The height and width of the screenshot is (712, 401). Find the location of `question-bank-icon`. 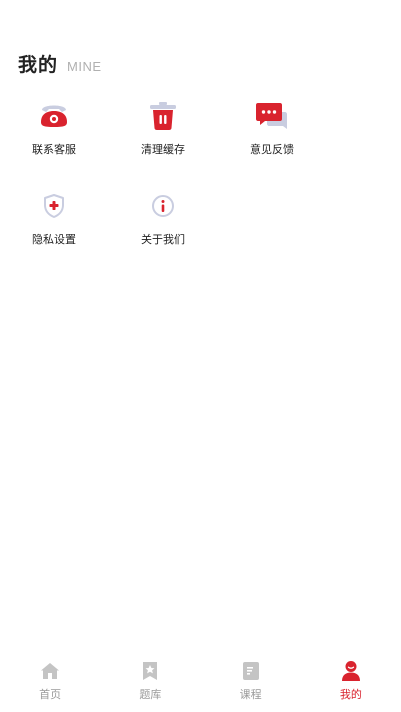

question-bank-icon is located at coordinates (150, 671).